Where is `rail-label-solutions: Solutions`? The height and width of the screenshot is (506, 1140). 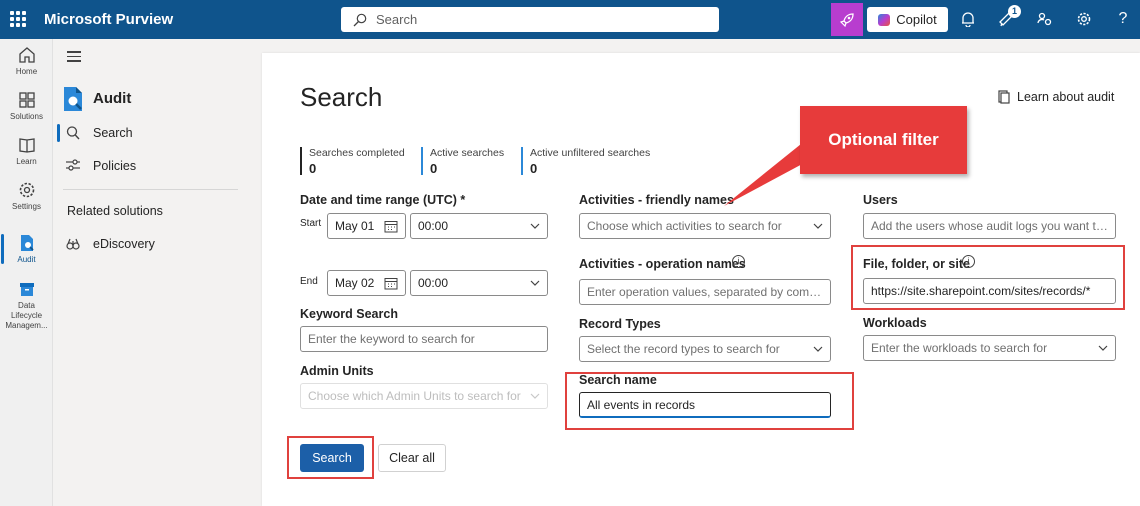 rail-label-solutions: Solutions is located at coordinates (26, 116).